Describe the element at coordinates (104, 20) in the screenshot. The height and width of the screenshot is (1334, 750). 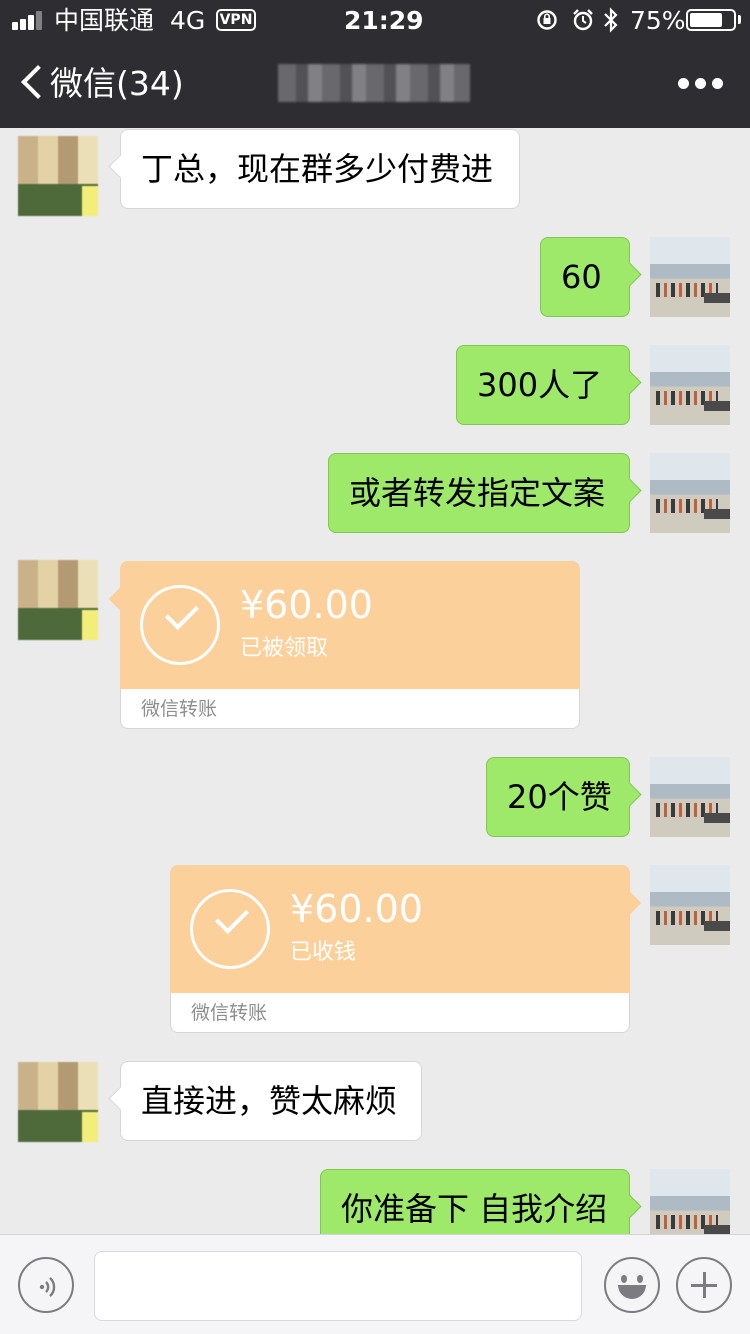
I see `carrier-label: 中国联通` at that location.